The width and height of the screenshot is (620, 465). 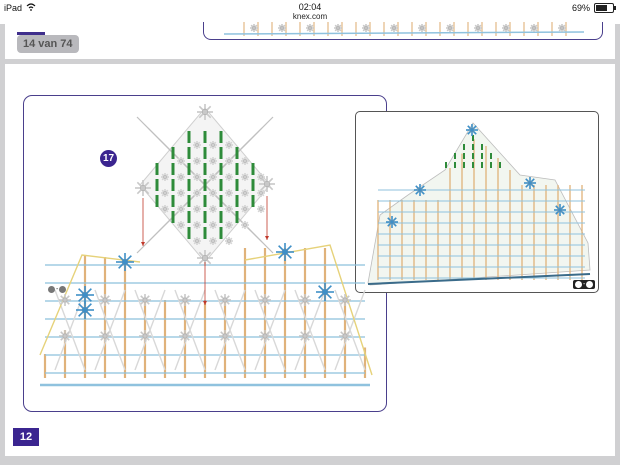 What do you see at coordinates (57, 289) in the screenshot?
I see `part-reference: -` at bounding box center [57, 289].